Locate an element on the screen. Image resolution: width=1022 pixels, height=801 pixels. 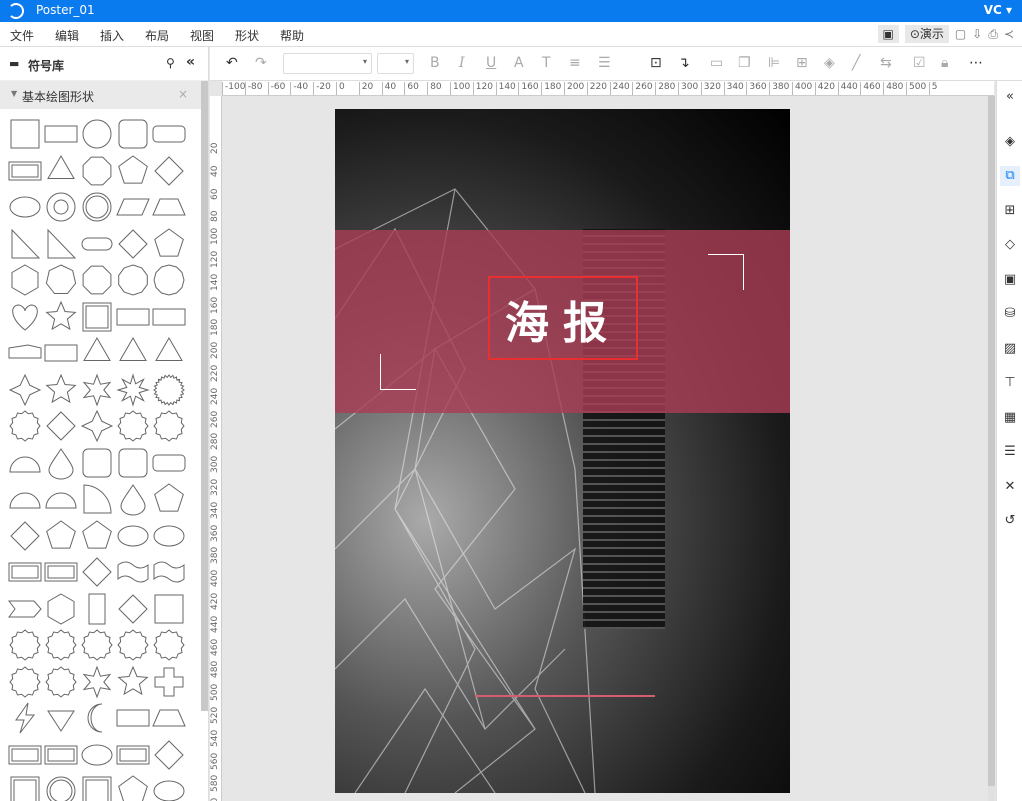
download-icon: ⇩ is located at coordinates (977, 34).